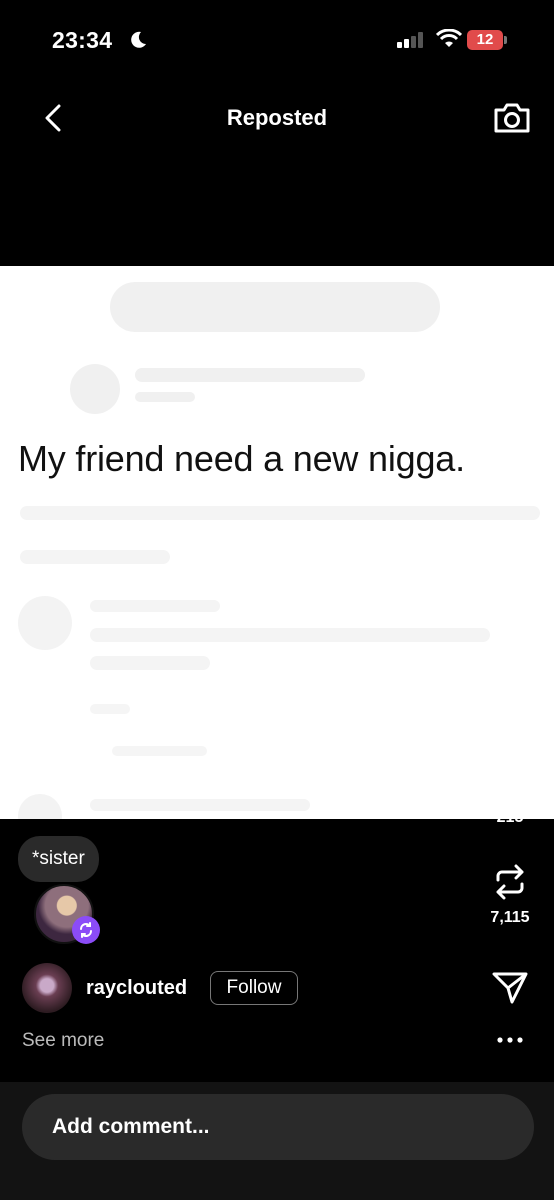 The image size is (554, 1200). Describe the element at coordinates (510, 917) in the screenshot. I see `reposts-count: 7,115` at that location.